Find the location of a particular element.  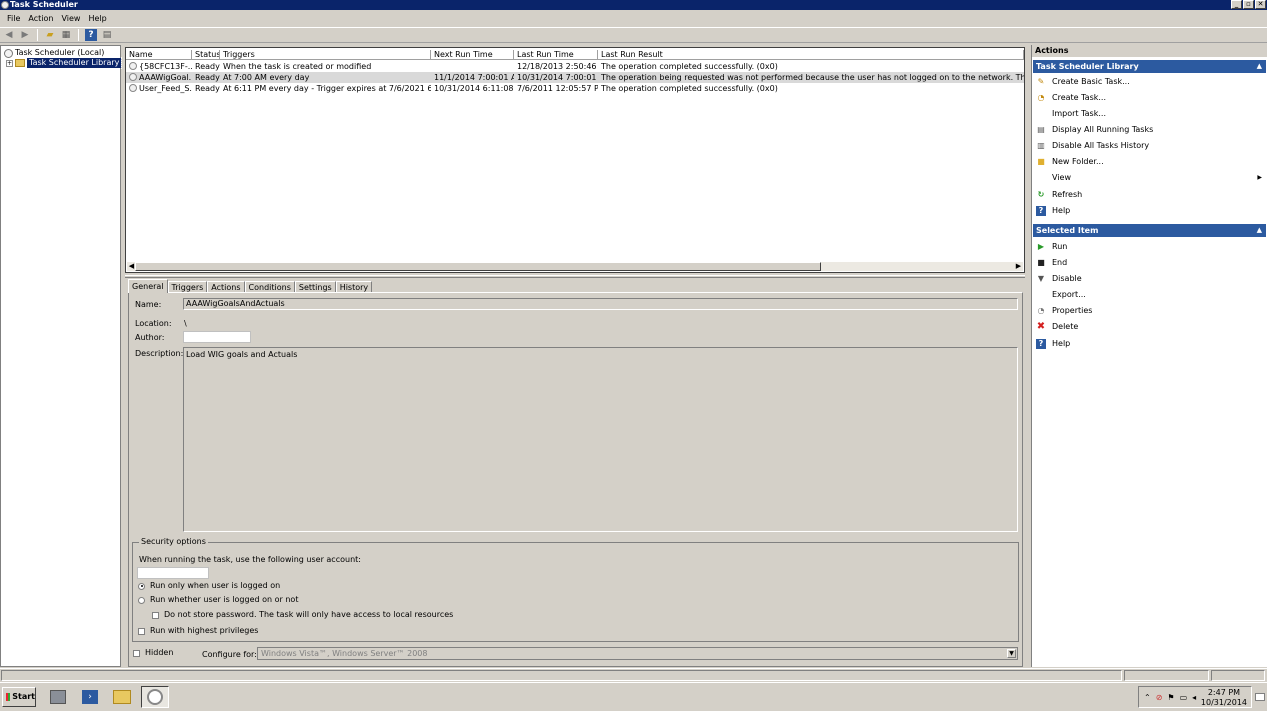

menu-bar: File Action View Help is located at coordinates (633, 19).